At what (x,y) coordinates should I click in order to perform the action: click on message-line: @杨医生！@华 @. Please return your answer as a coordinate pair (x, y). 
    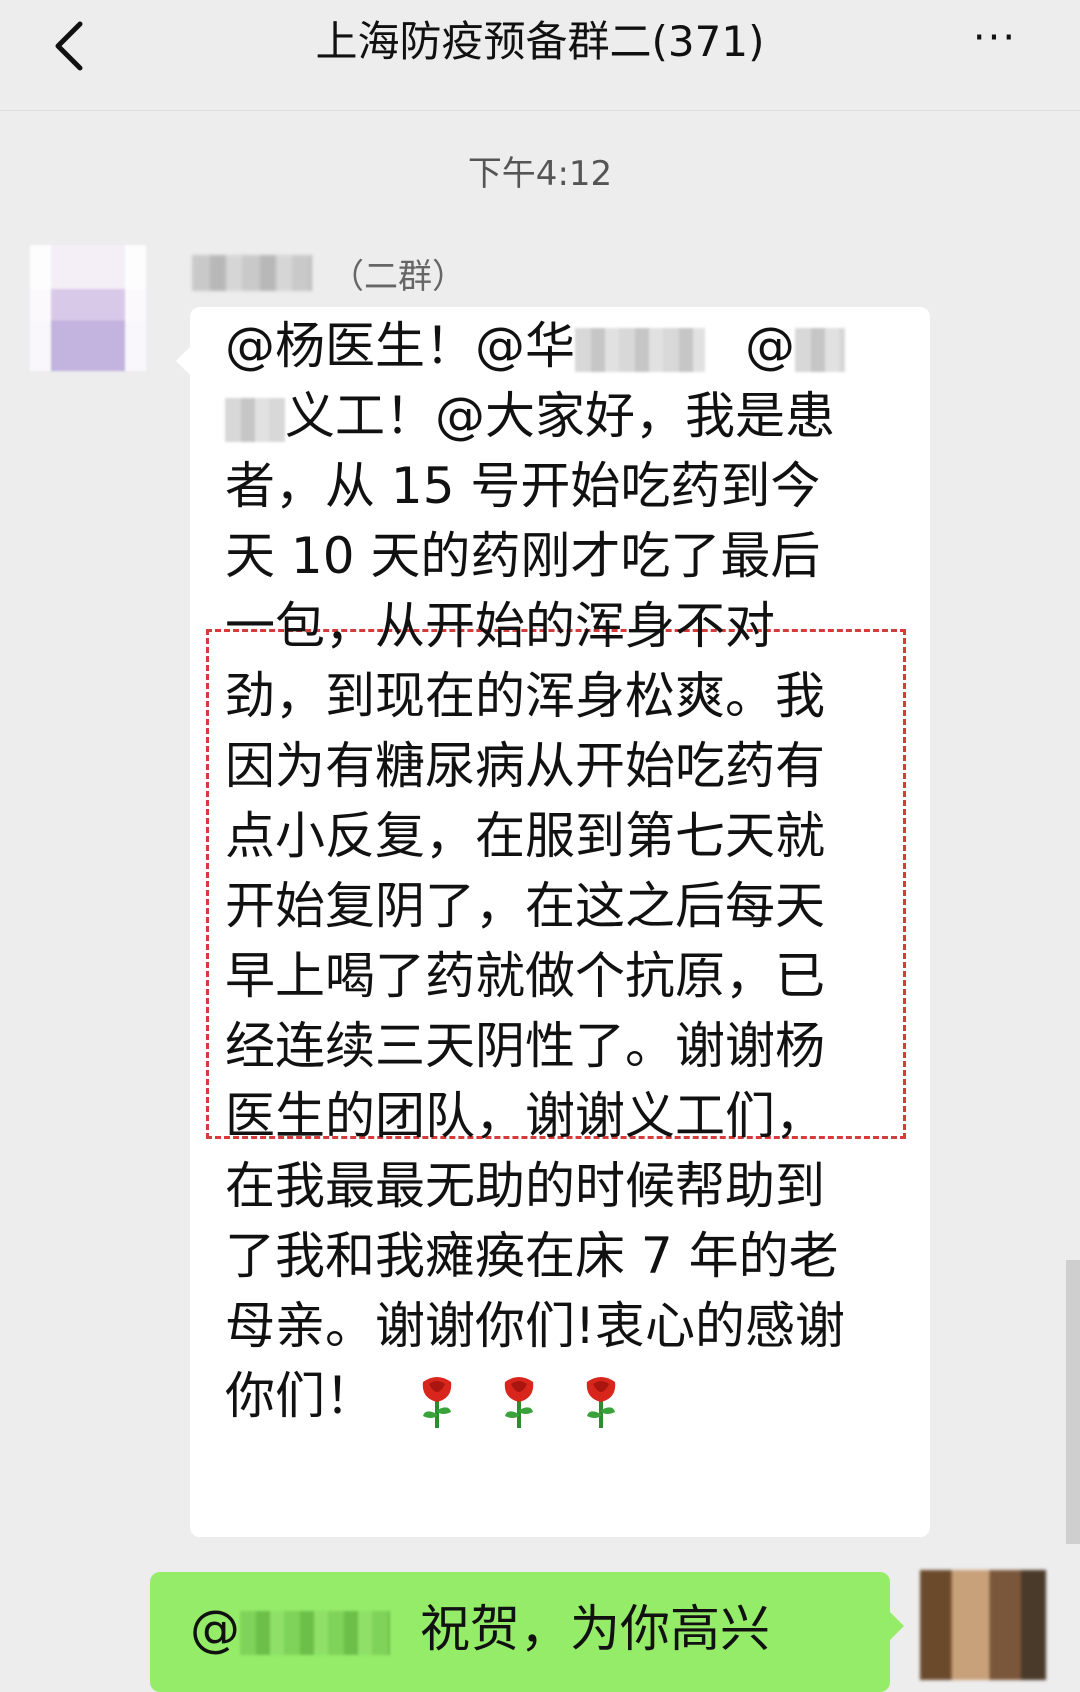
    Looking at the image, I should click on (535, 346).